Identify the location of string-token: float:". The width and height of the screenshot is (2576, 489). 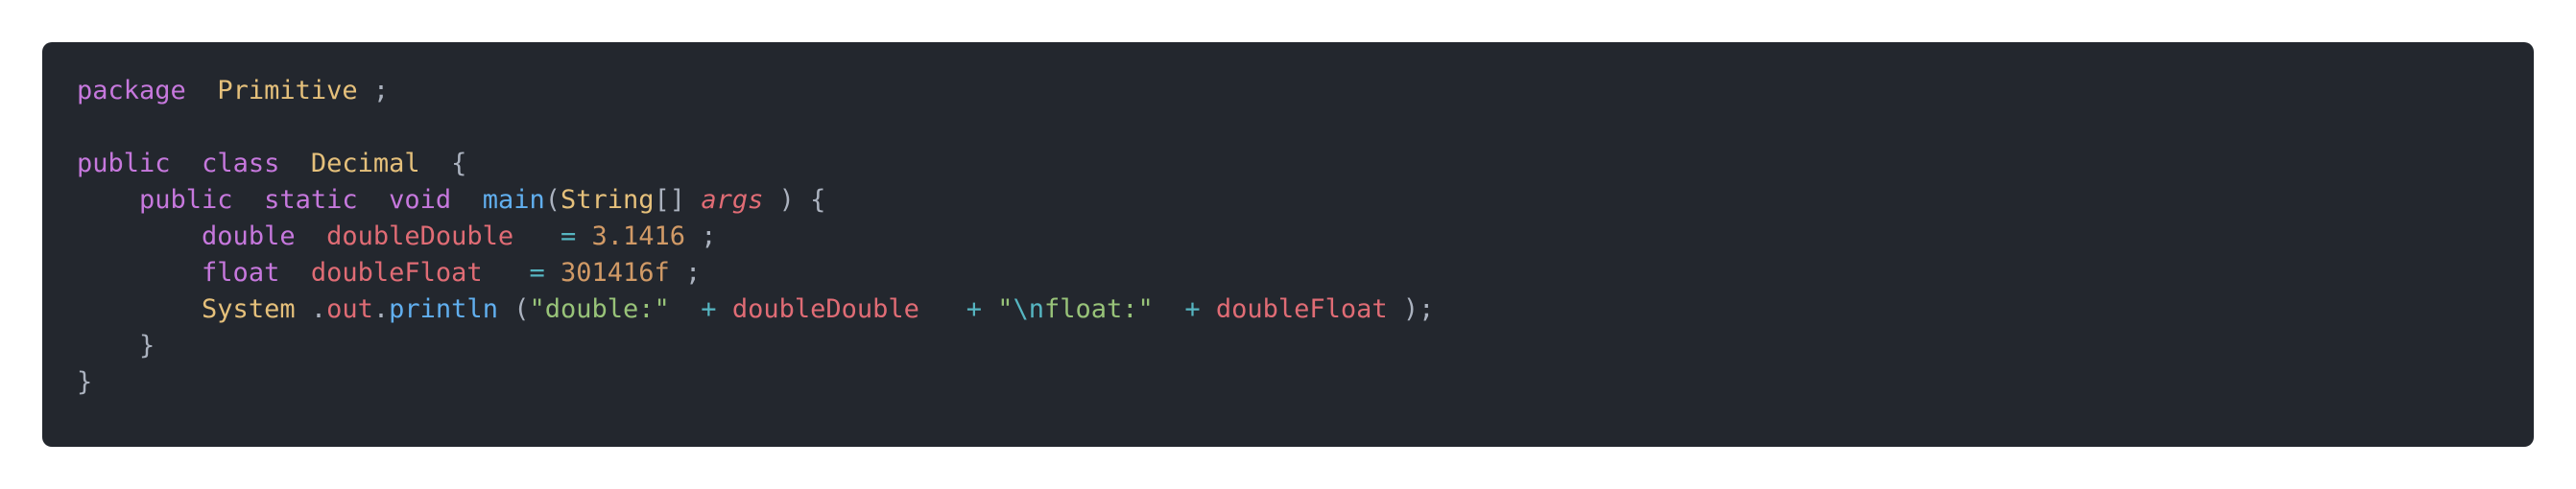
(1099, 309).